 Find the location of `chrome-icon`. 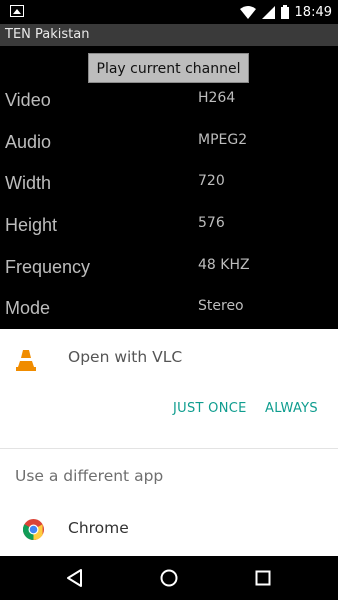

chrome-icon is located at coordinates (33, 529).